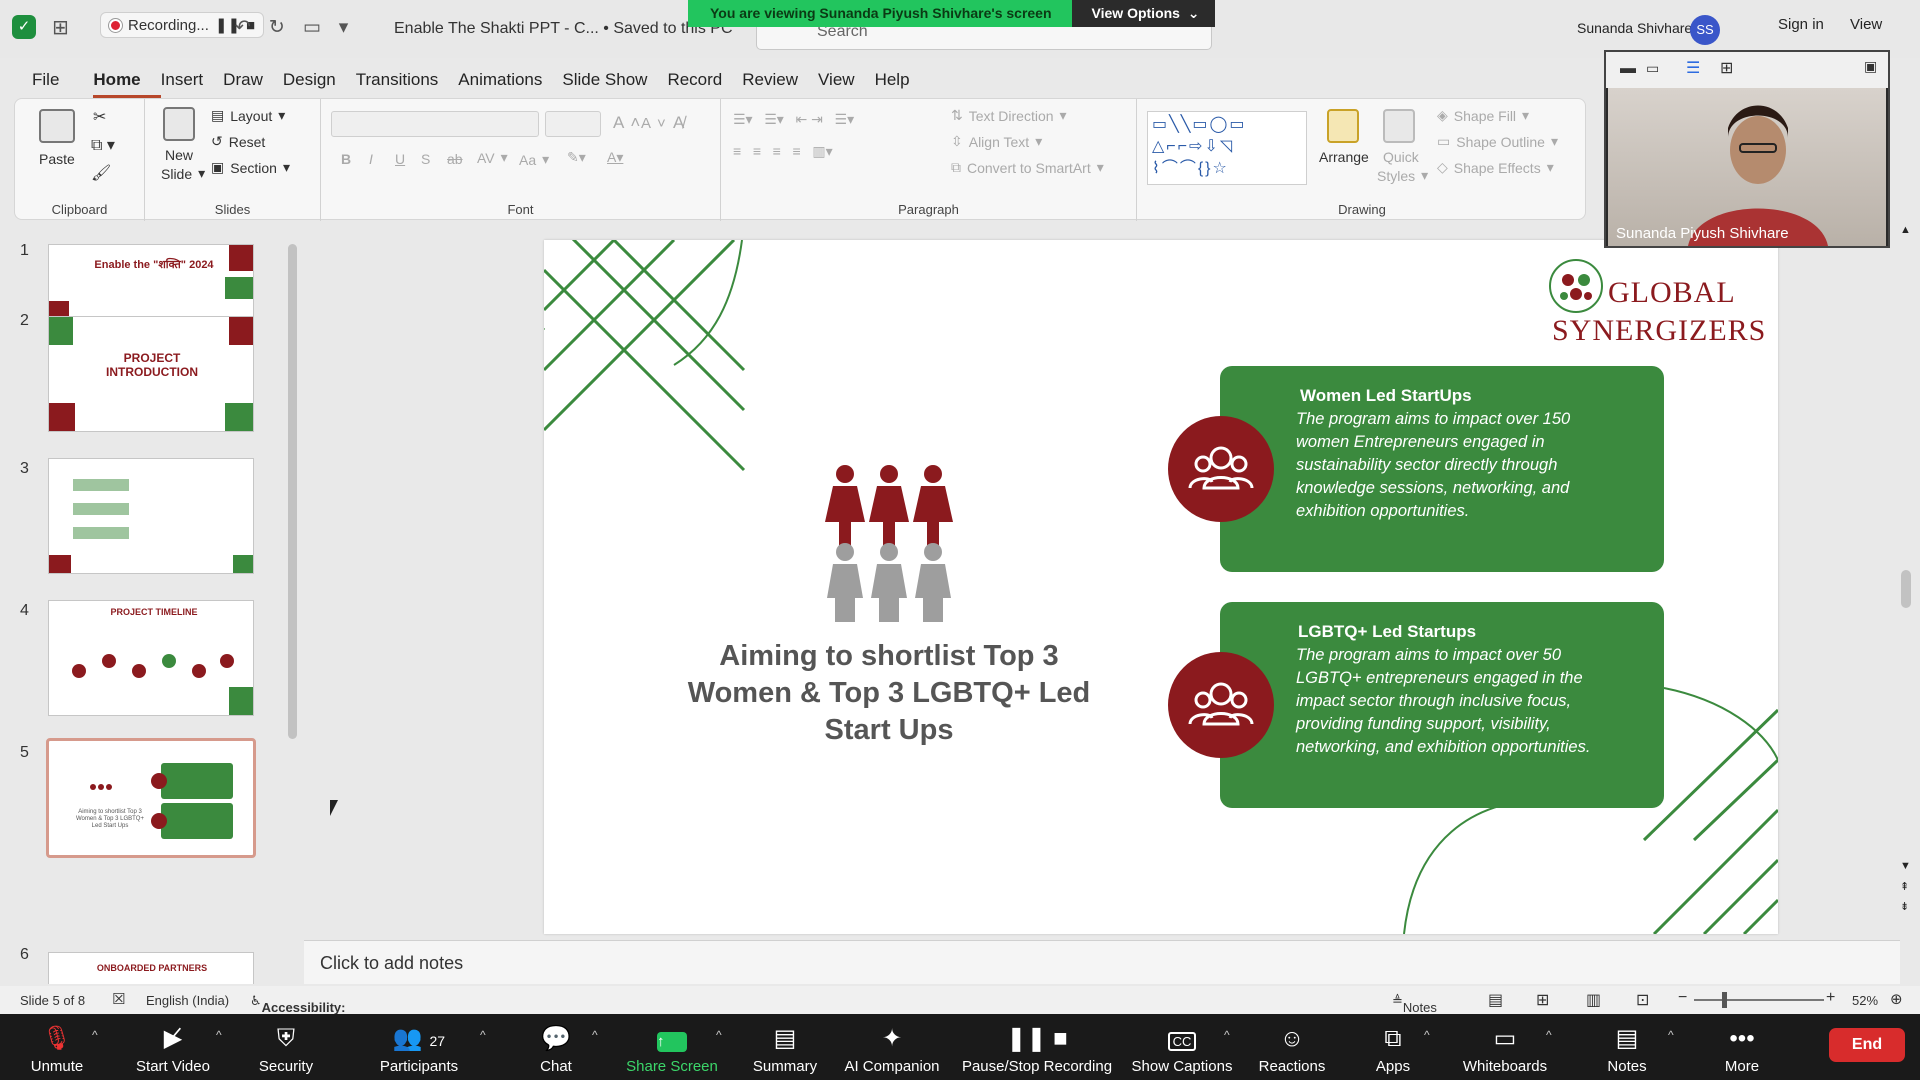 This screenshot has width=1920, height=1080. Describe the element at coordinates (24, 27) in the screenshot. I see `shield-icon: ✓` at that location.